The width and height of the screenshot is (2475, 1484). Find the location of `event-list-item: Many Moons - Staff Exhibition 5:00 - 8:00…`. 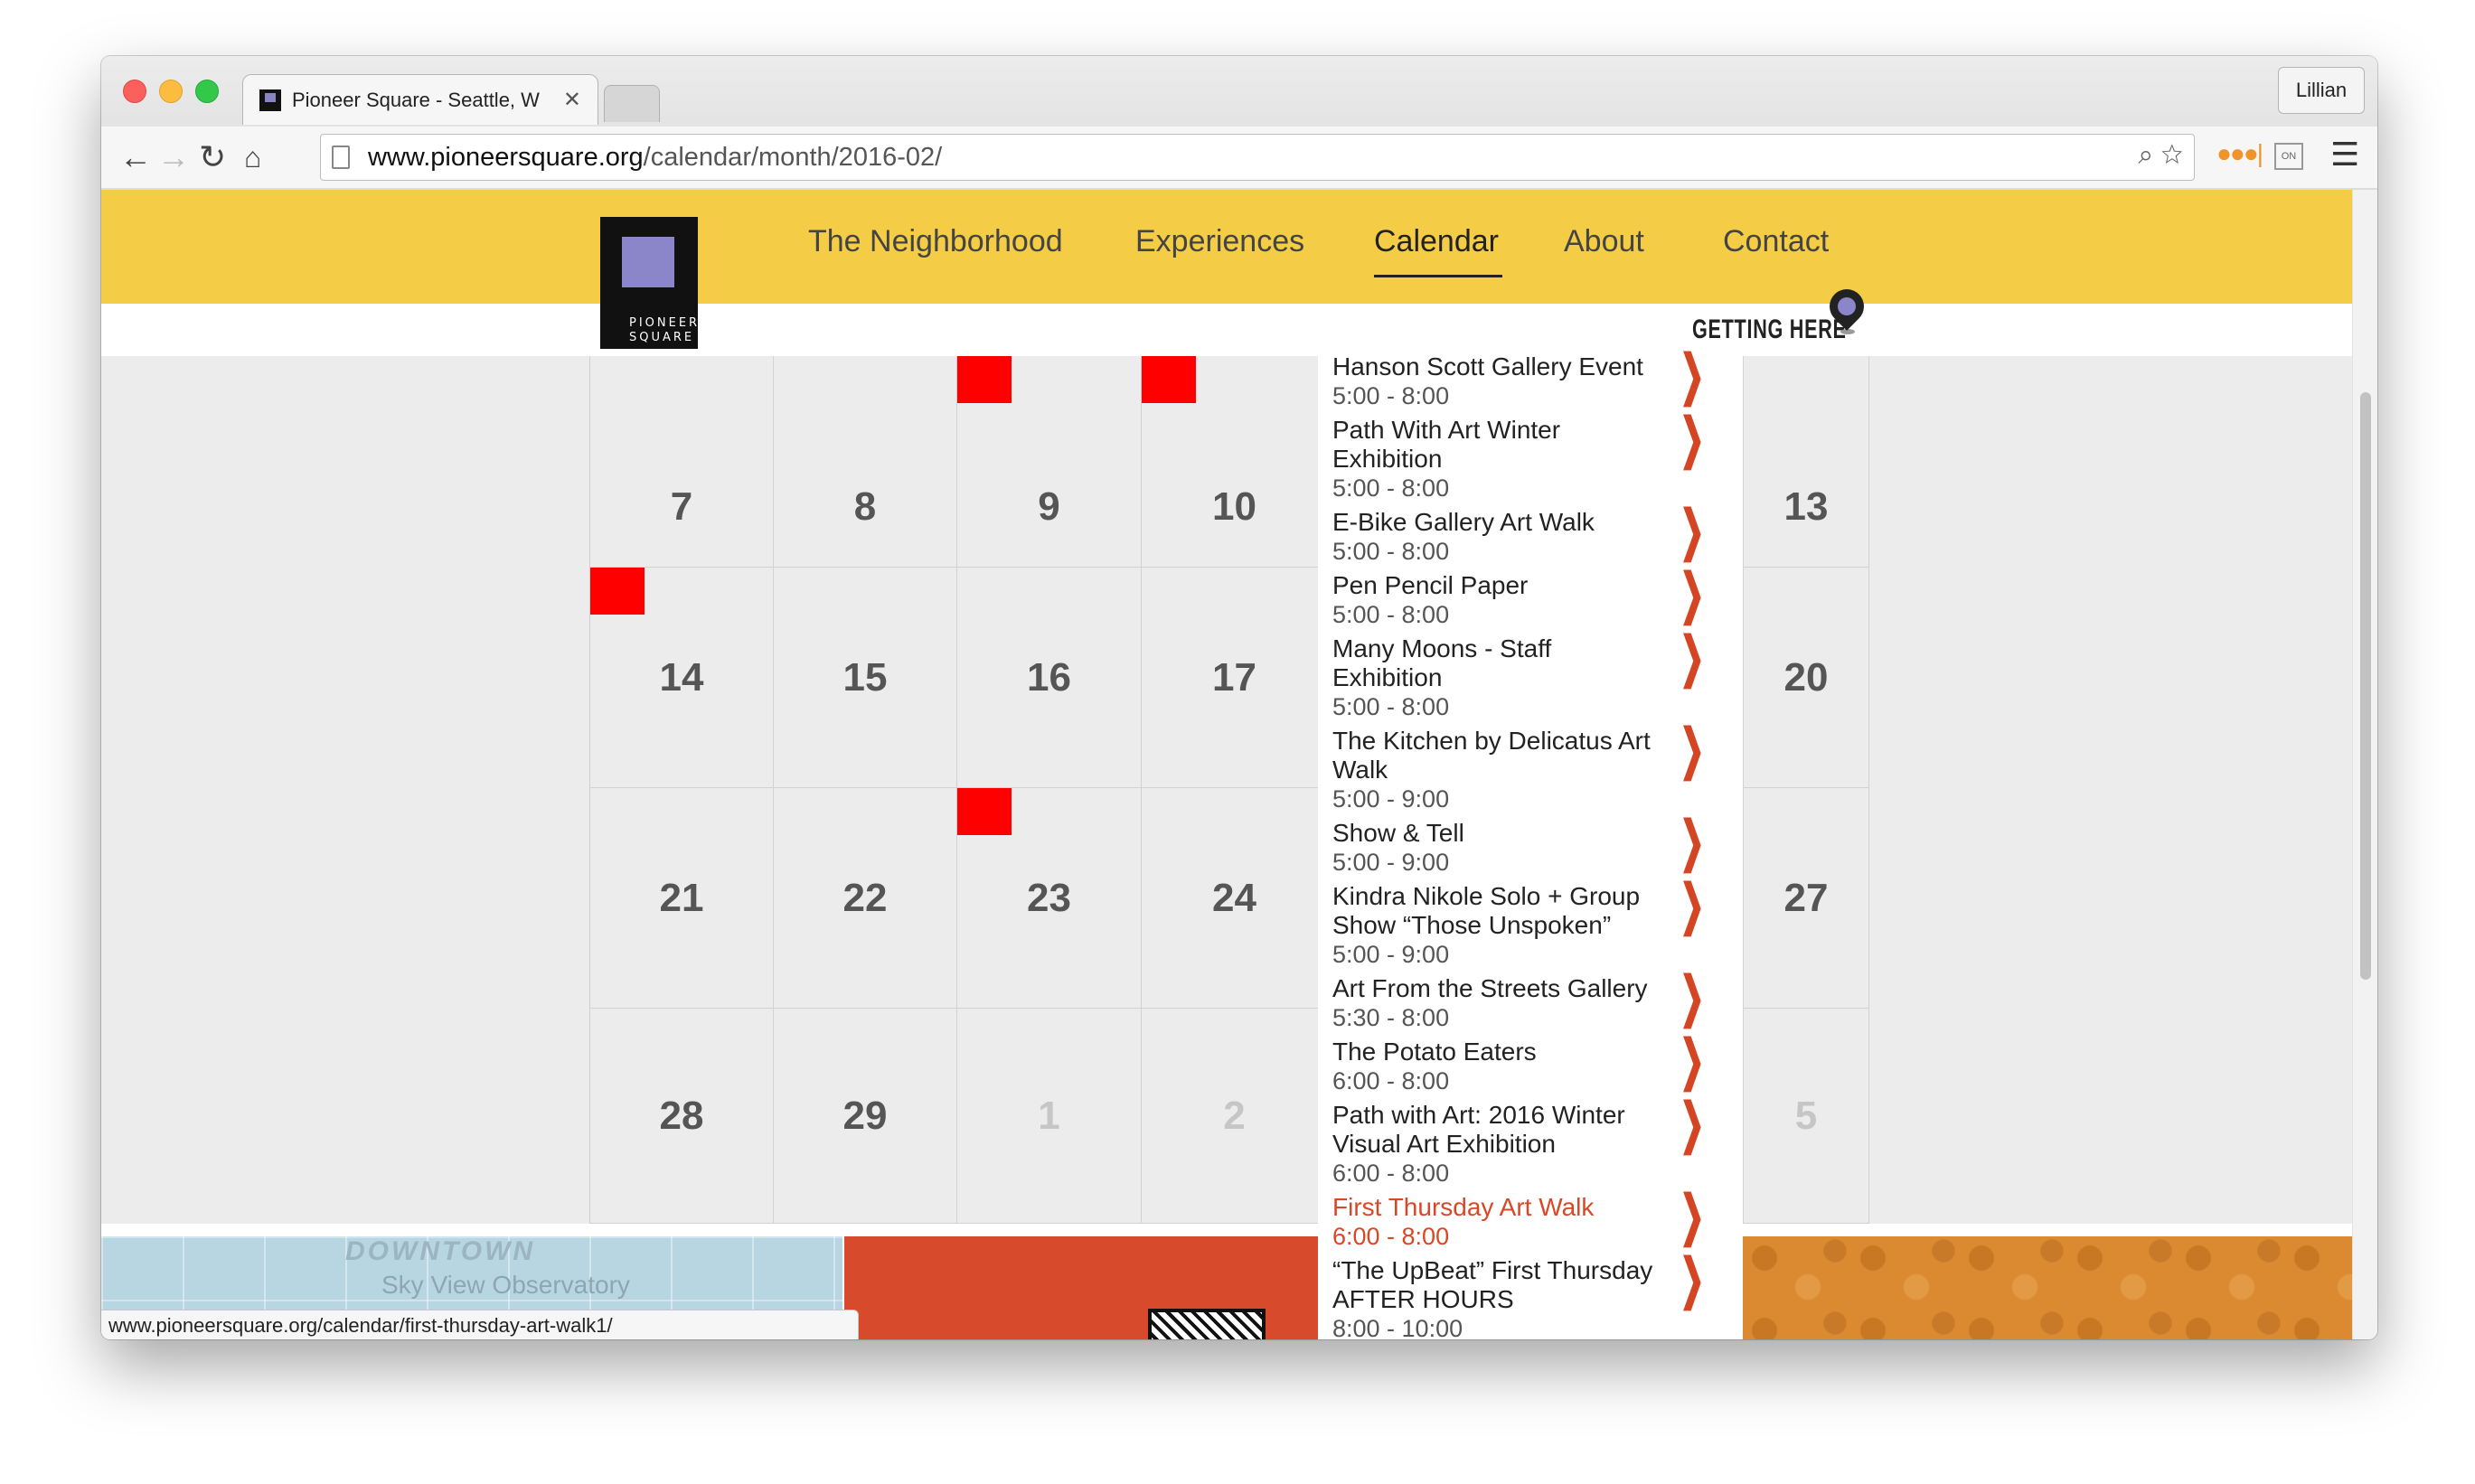

event-list-item: Many Moons - Staff Exhibition 5:00 - 8:00… is located at coordinates (1535, 676).